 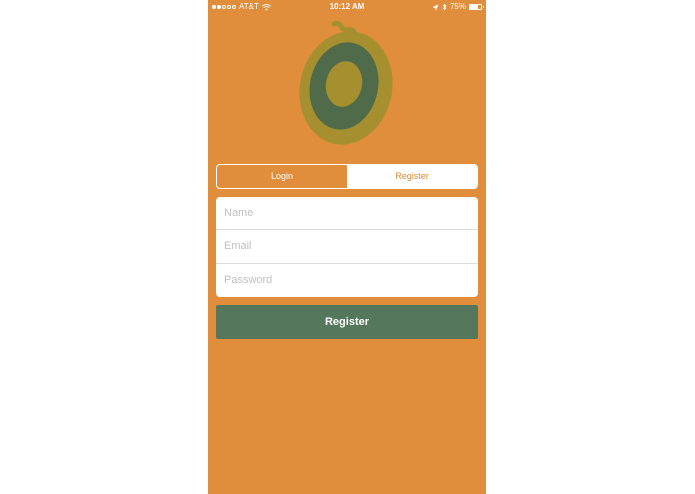 What do you see at coordinates (347, 280) in the screenshot?
I see `password-field` at bounding box center [347, 280].